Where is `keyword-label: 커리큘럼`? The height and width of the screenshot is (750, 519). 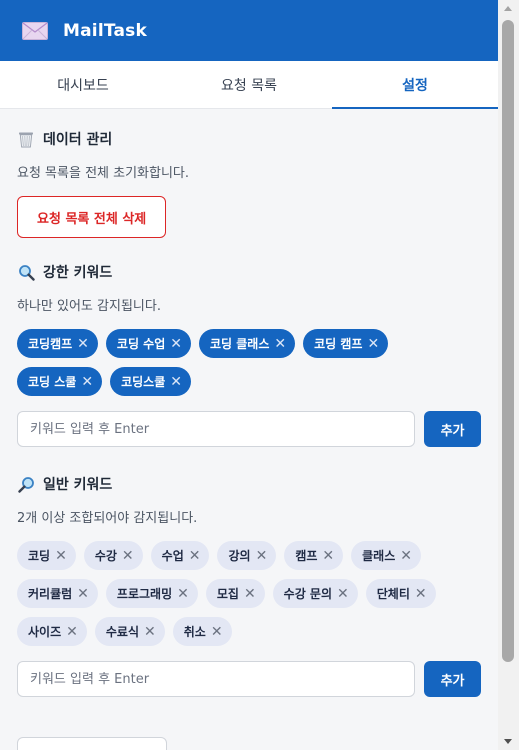 keyword-label: 커리큘럼 is located at coordinates (50, 594).